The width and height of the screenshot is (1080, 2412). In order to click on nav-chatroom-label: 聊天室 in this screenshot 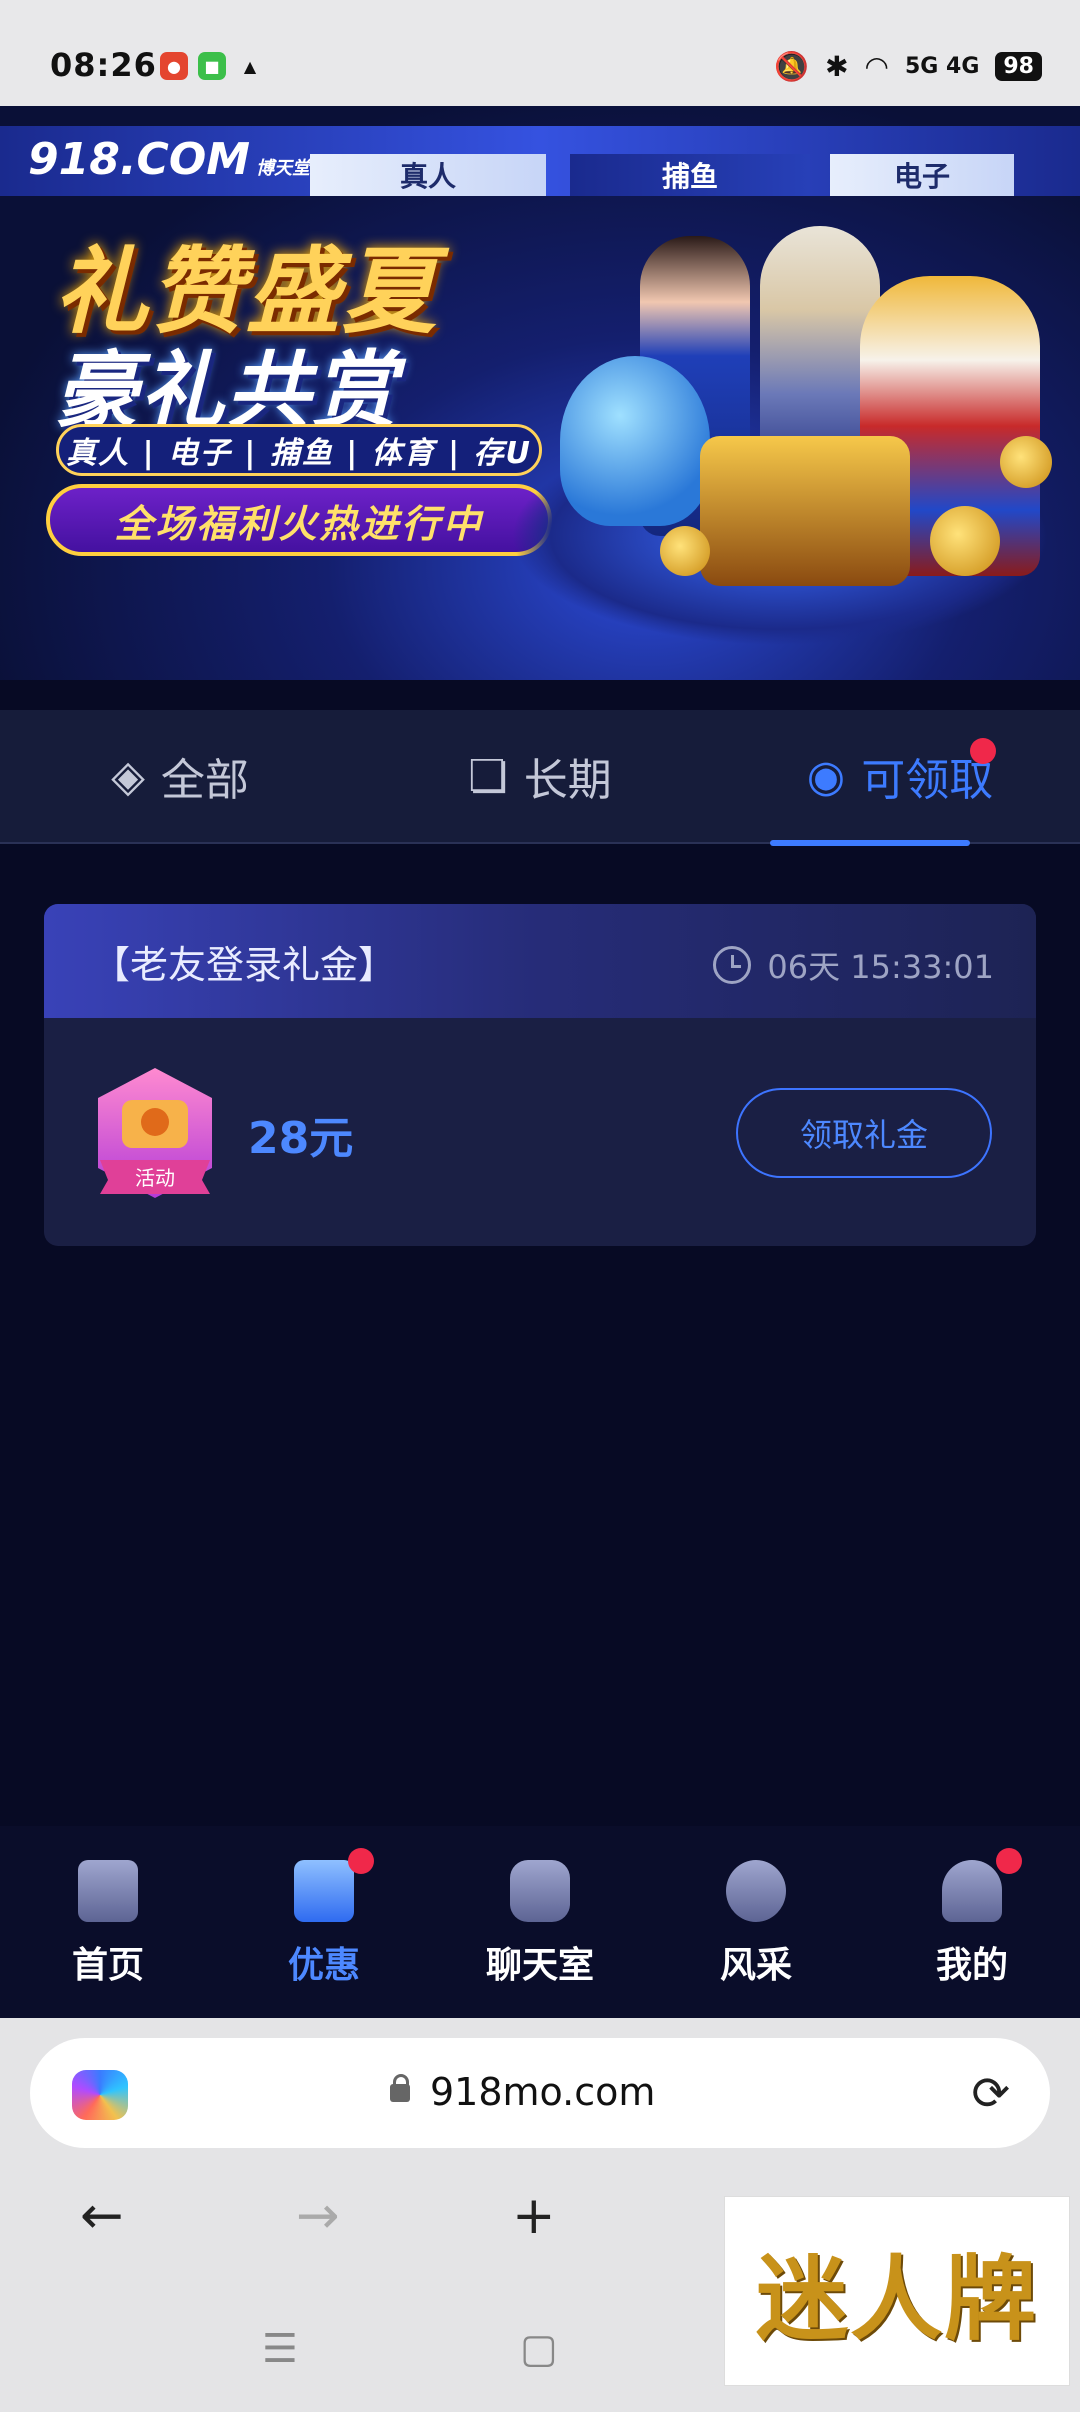, I will do `click(539, 1965)`.